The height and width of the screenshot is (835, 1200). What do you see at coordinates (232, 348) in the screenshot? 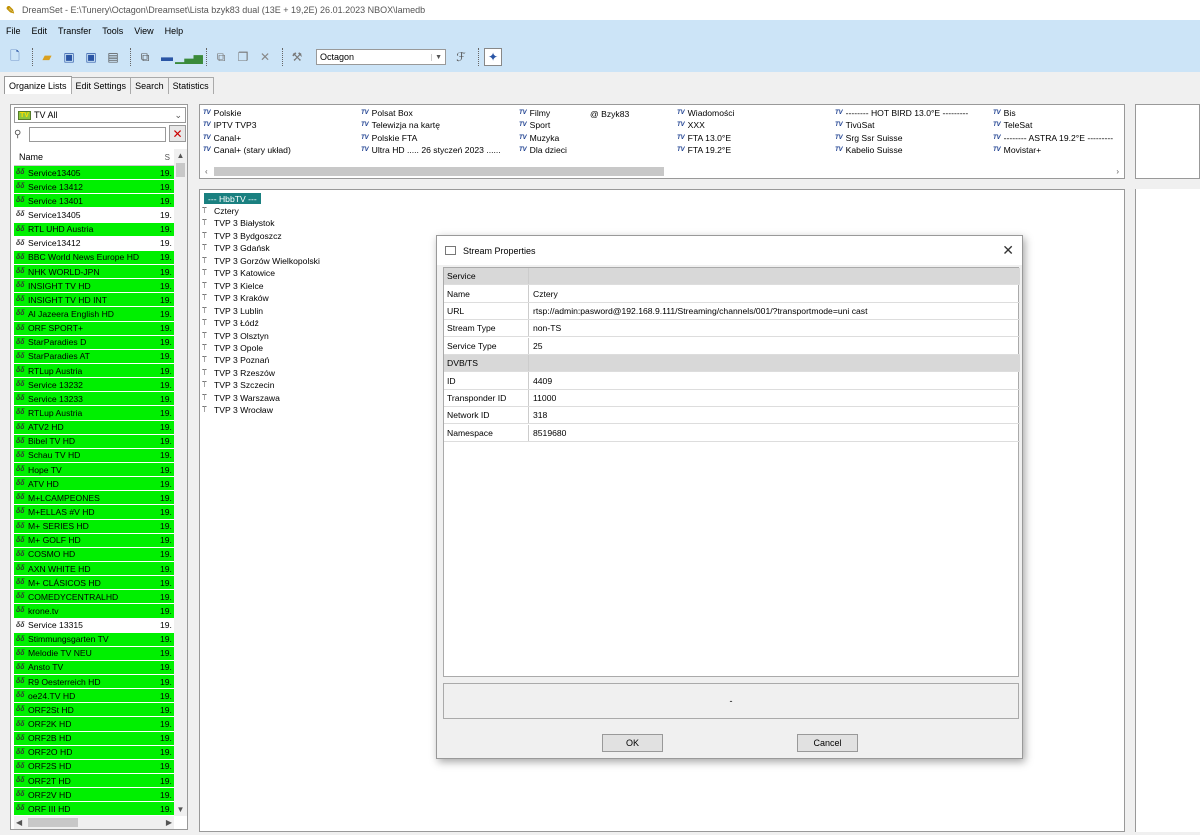
I see `channel-item: ⍡ TVP 3 Opole` at bounding box center [232, 348].